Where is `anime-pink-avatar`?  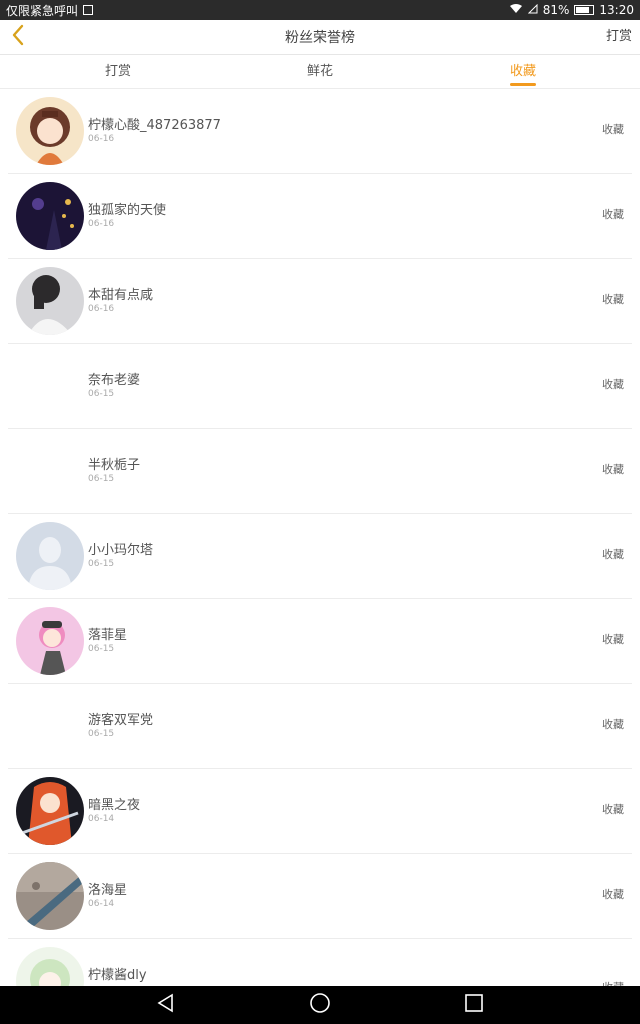
anime-pink-avatar is located at coordinates (50, 641).